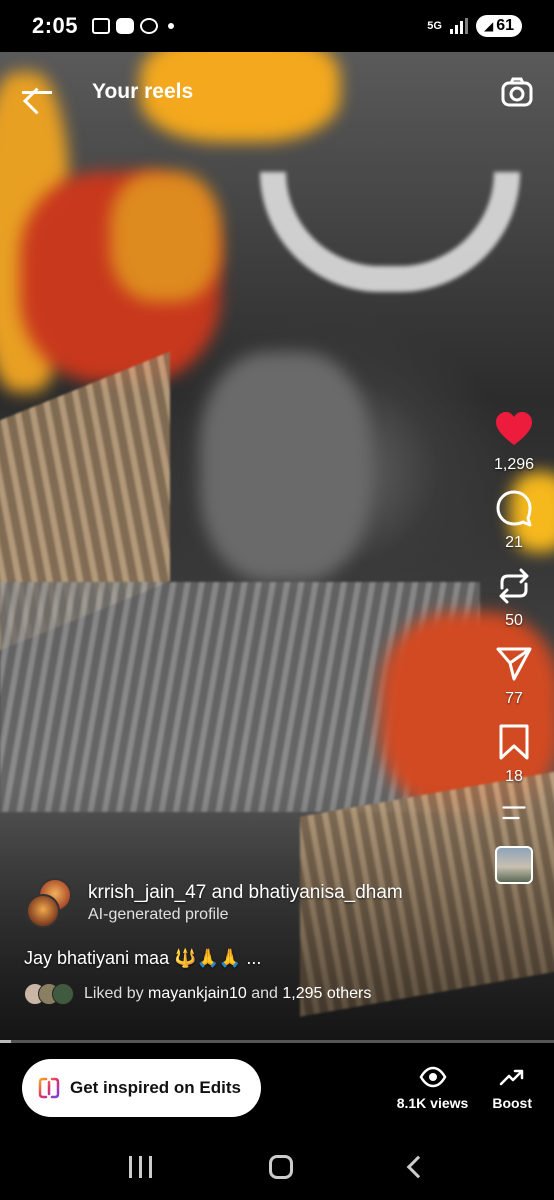 Image resolution: width=554 pixels, height=1200 pixels. What do you see at coordinates (55, 25) in the screenshot?
I see `status-time: 2:05` at bounding box center [55, 25].